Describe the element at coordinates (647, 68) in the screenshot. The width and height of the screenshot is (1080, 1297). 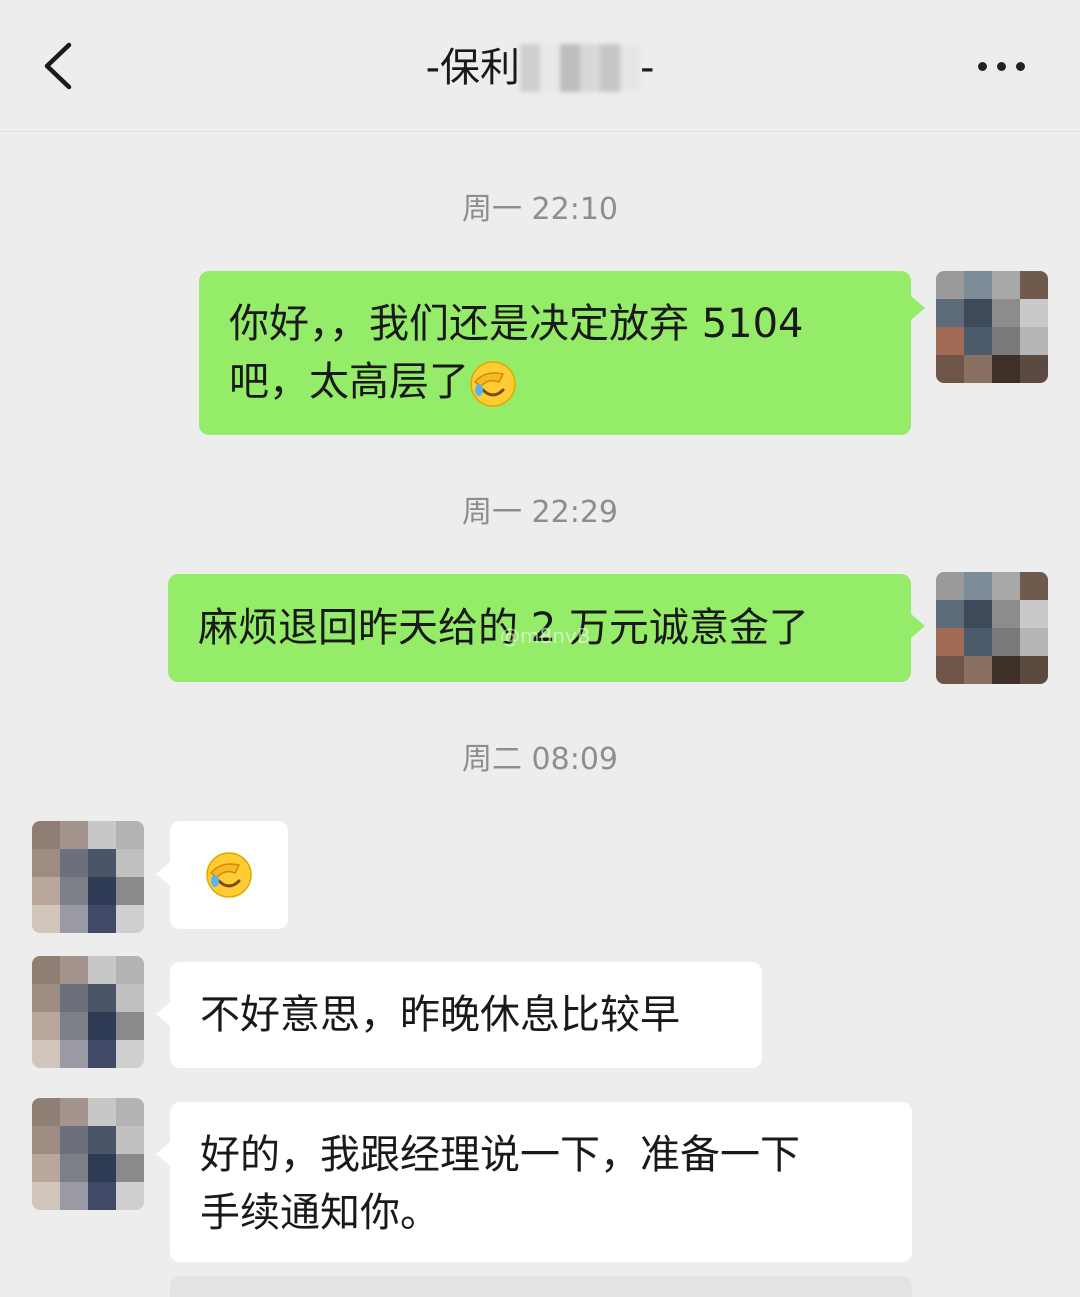
I see `chat-title-suffix: -` at that location.